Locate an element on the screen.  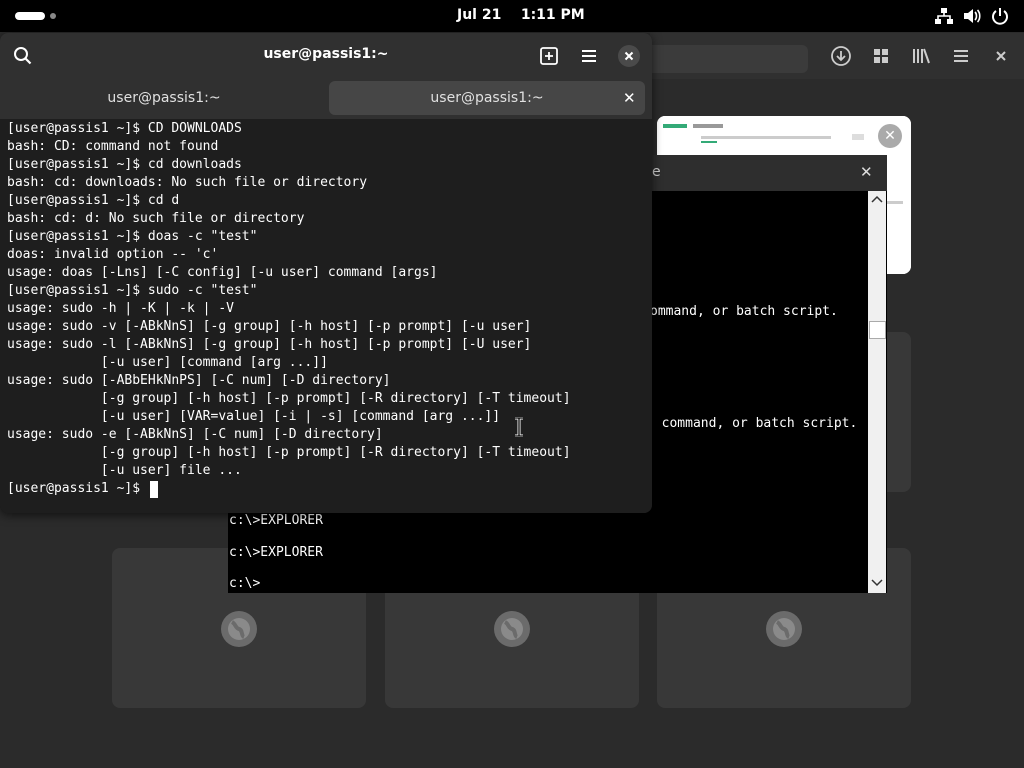
tab-close-icon: ✕ is located at coordinates (629, 98).